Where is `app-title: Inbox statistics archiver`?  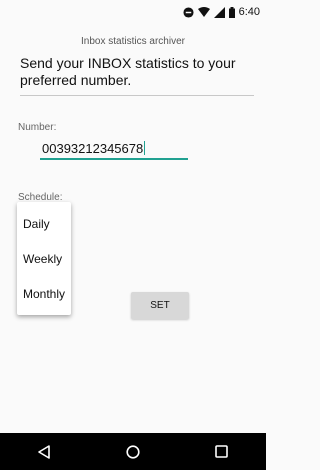
app-title: Inbox statistics archiver is located at coordinates (133, 41).